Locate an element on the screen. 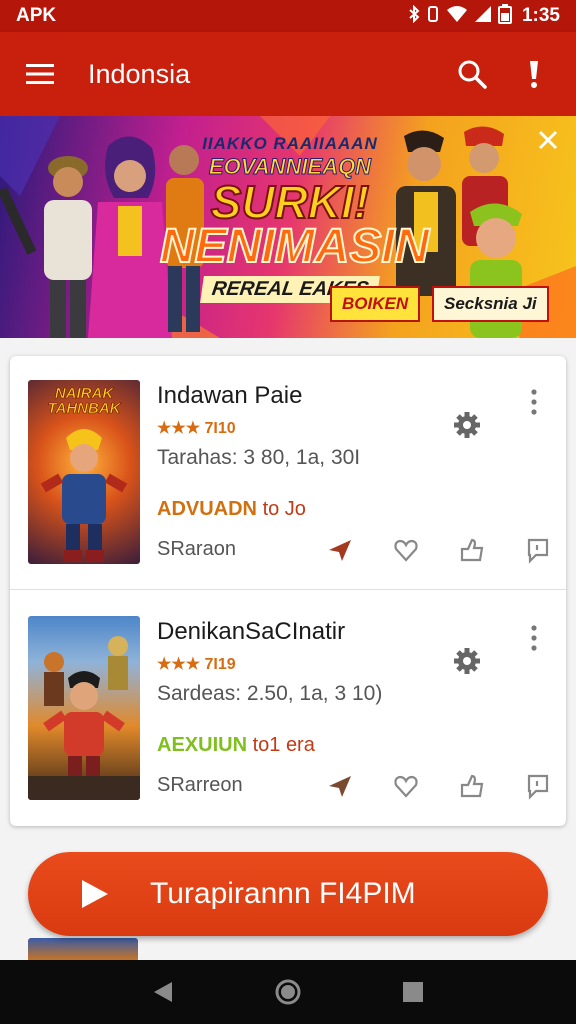  nav-recents-button is located at coordinates (413, 992).